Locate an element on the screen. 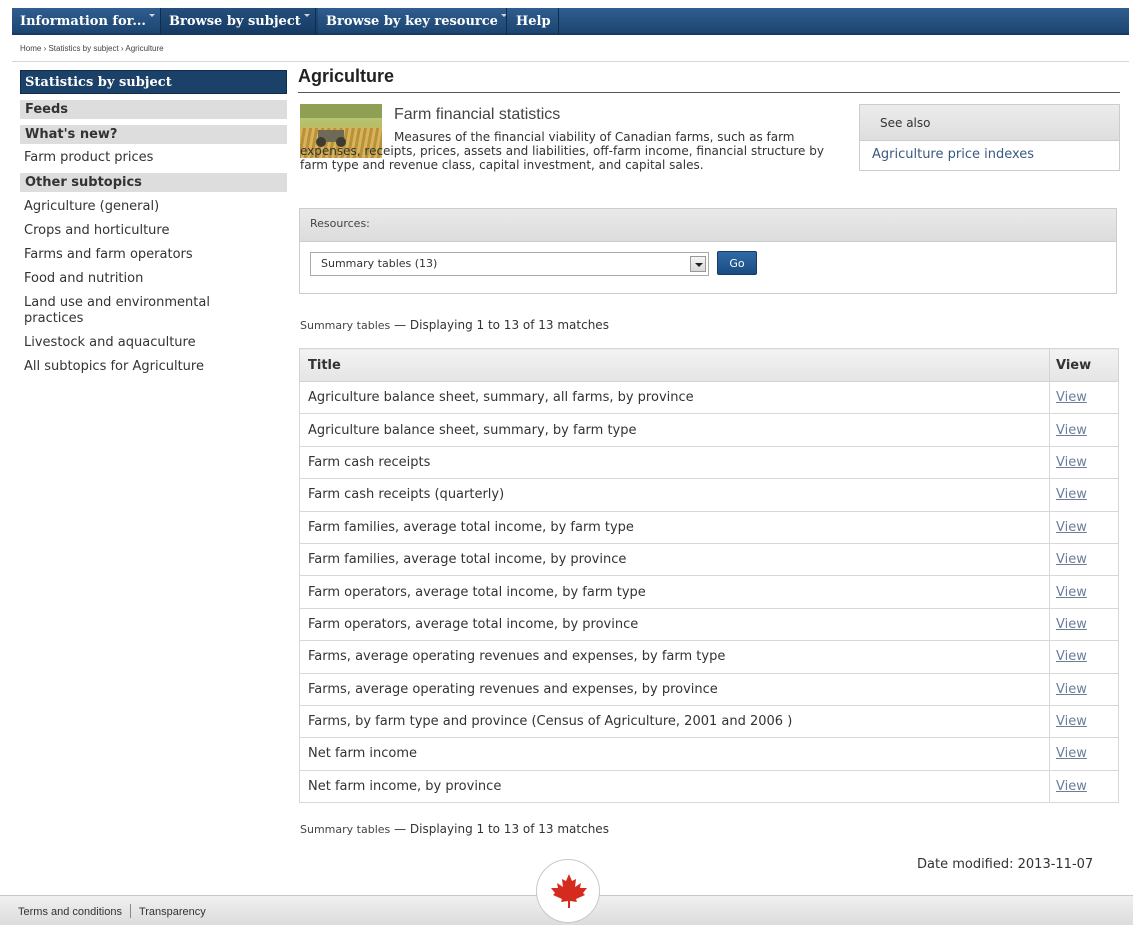  feature-title: Farm financial statistics is located at coordinates (477, 114).